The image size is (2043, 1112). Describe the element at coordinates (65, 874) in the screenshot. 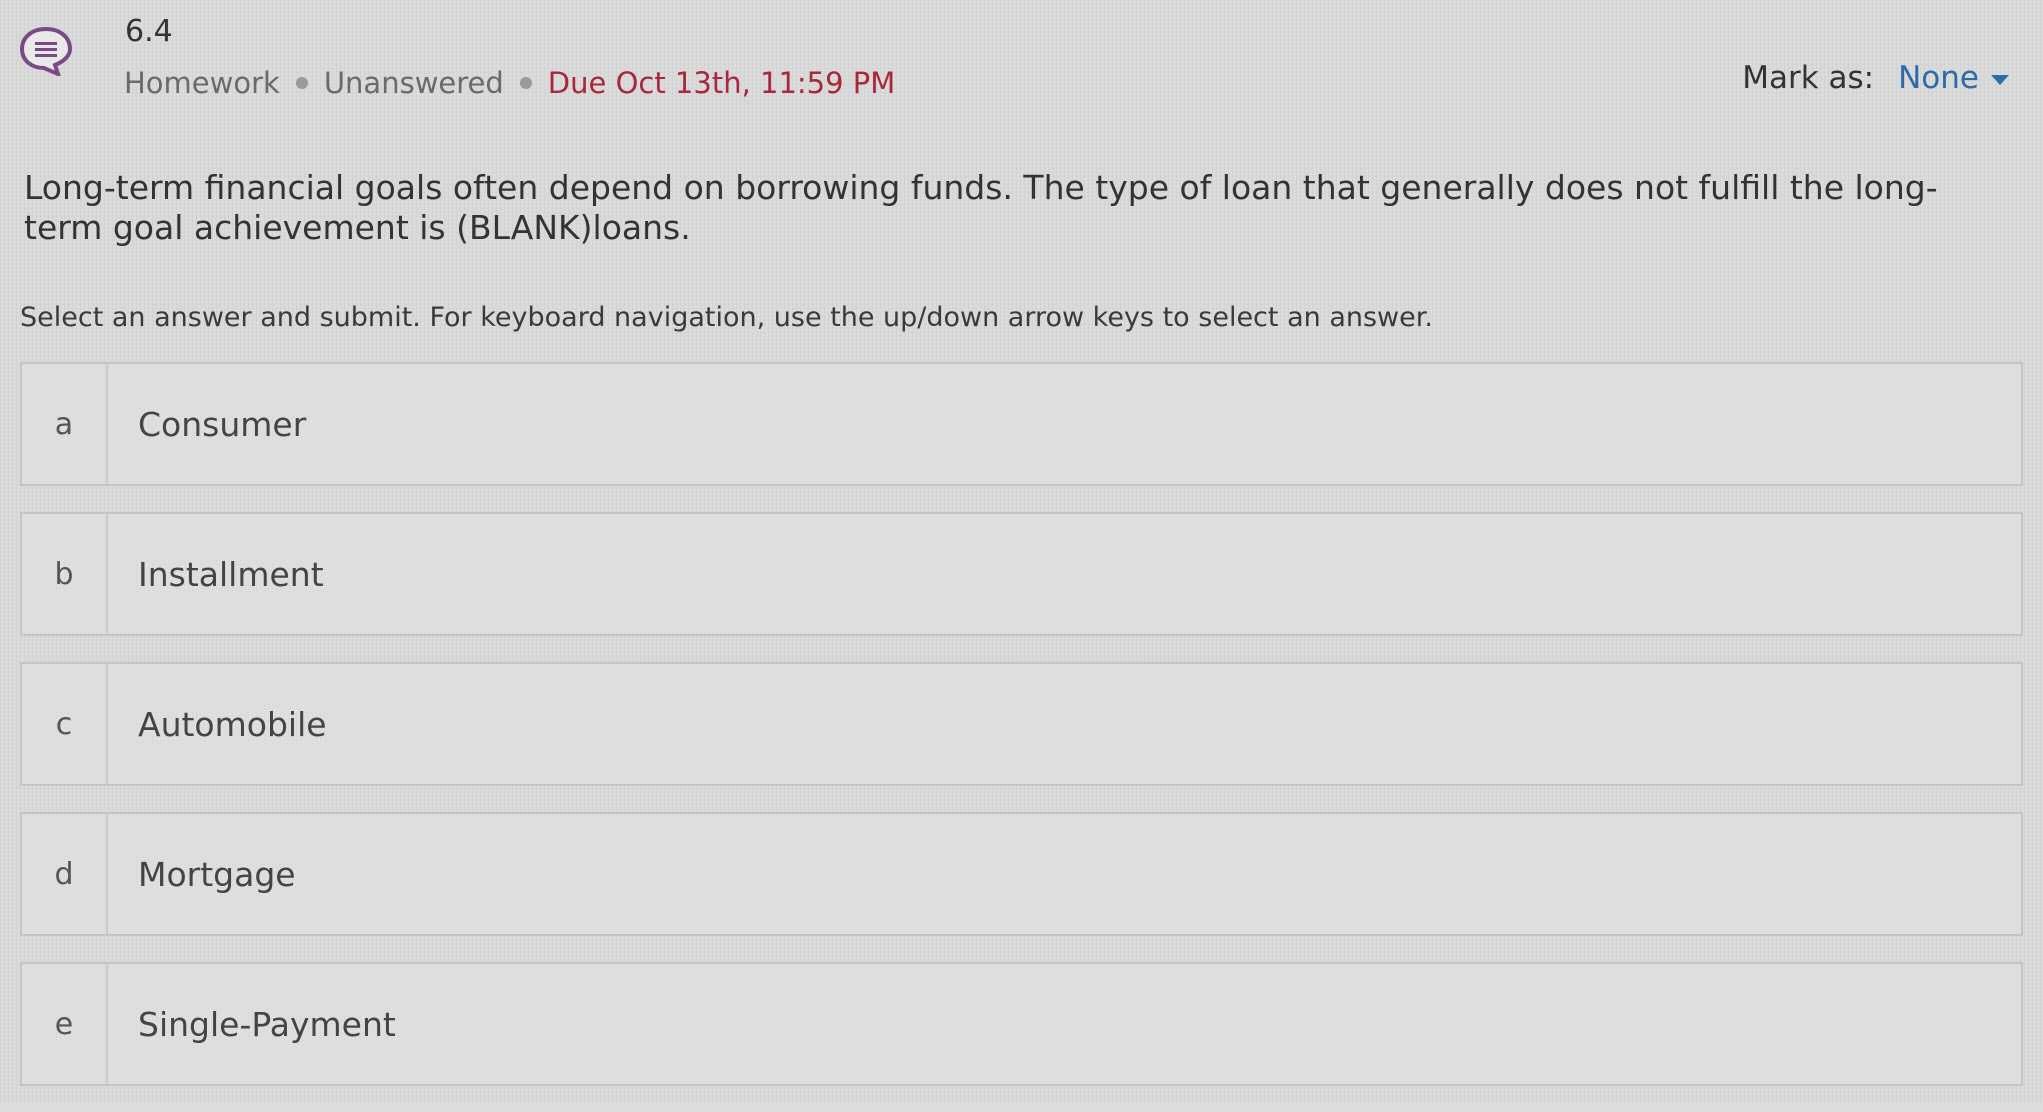

I see `answer-letter: d` at that location.